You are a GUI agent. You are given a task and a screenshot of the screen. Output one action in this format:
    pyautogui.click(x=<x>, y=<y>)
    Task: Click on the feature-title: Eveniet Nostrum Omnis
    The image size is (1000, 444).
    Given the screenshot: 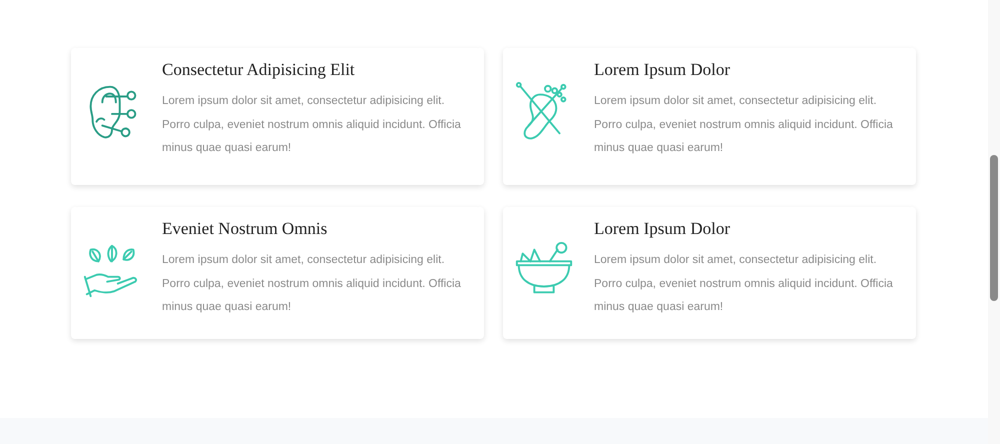 What is the action you would take?
    pyautogui.click(x=245, y=229)
    